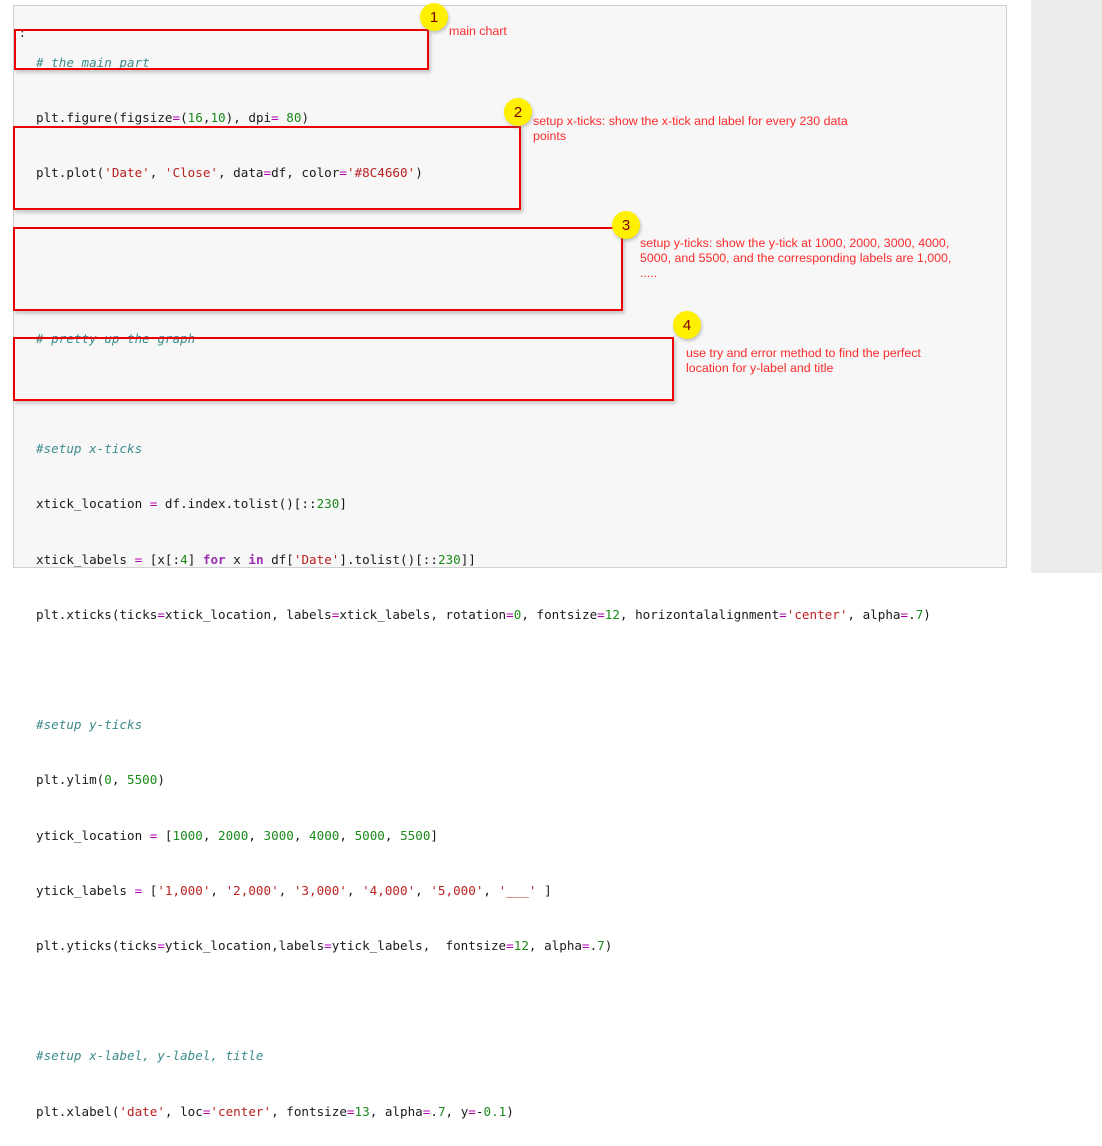 The width and height of the screenshot is (1102, 1146). What do you see at coordinates (150, 1056) in the screenshot?
I see `code-line: #setup x-label, y-label, title` at bounding box center [150, 1056].